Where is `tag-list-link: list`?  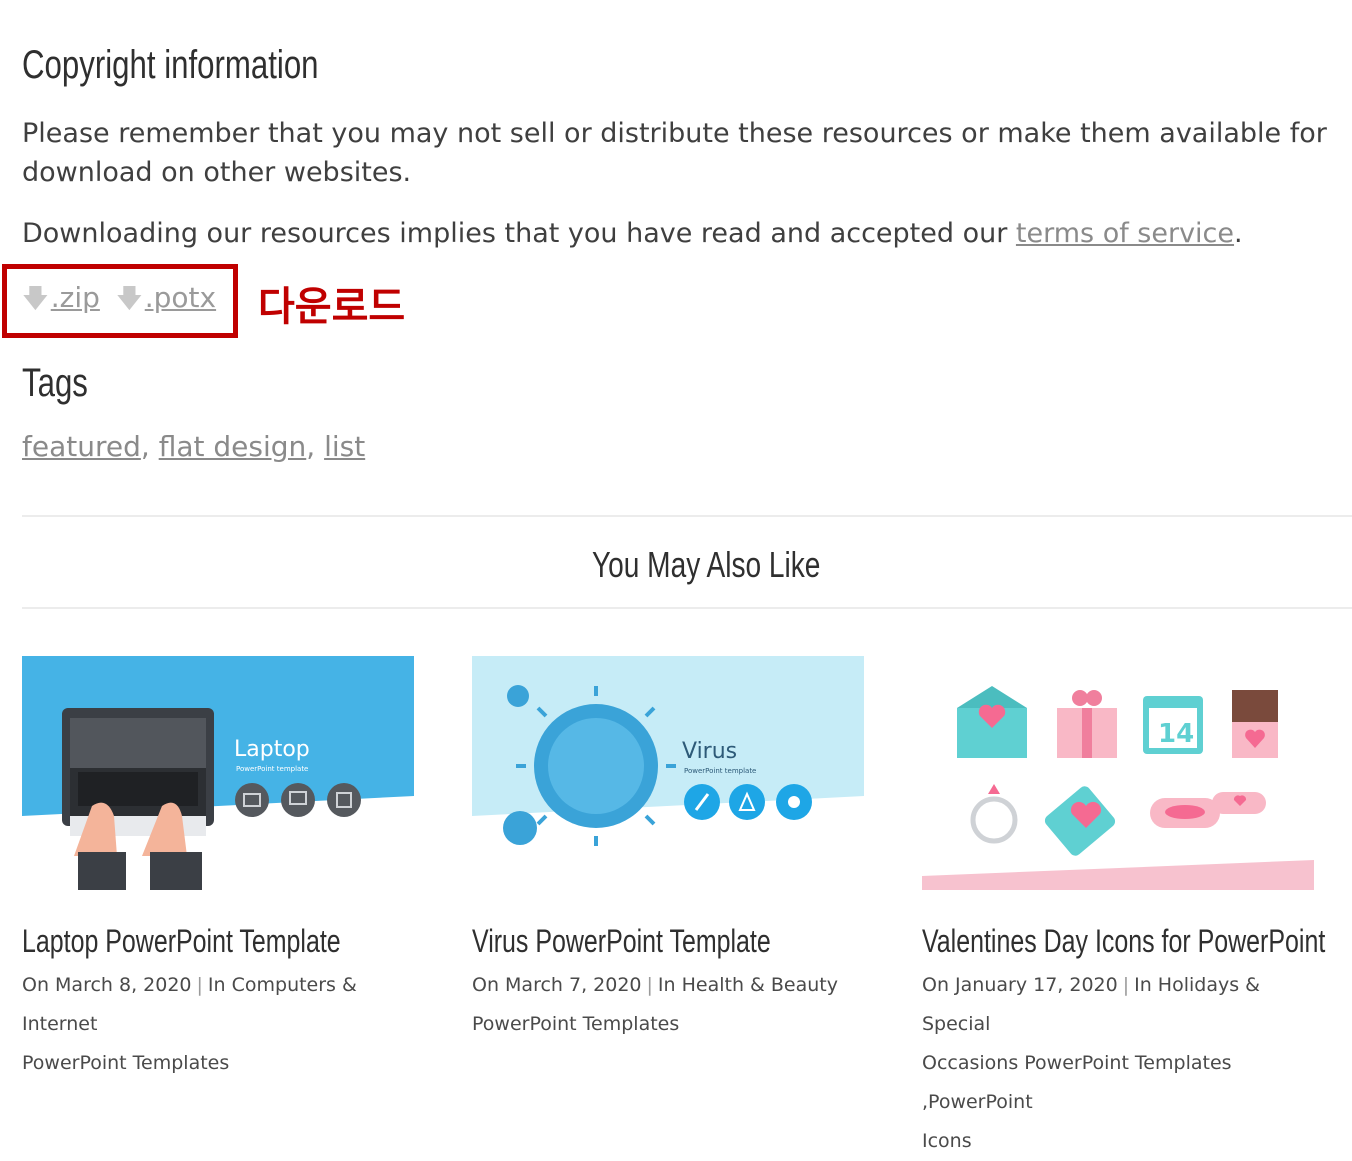 tag-list-link: list is located at coordinates (344, 446).